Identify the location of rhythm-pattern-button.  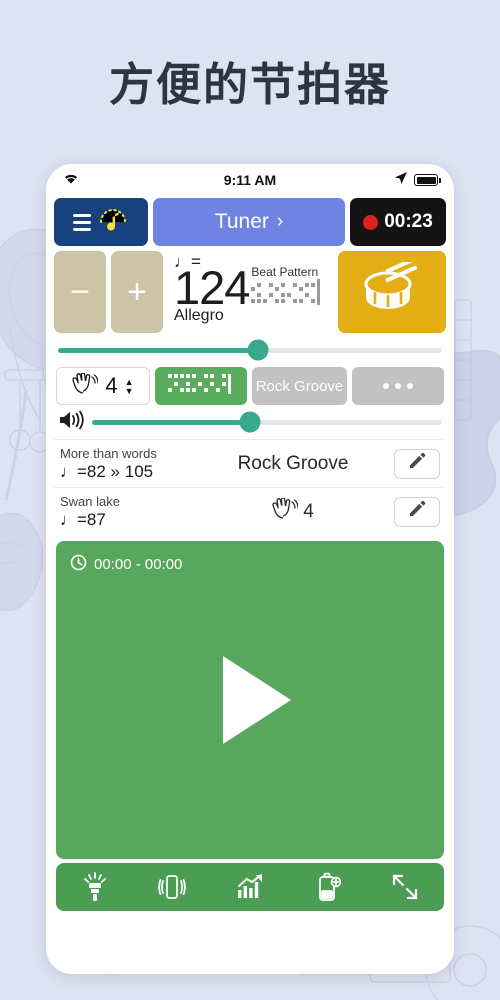
(201, 386).